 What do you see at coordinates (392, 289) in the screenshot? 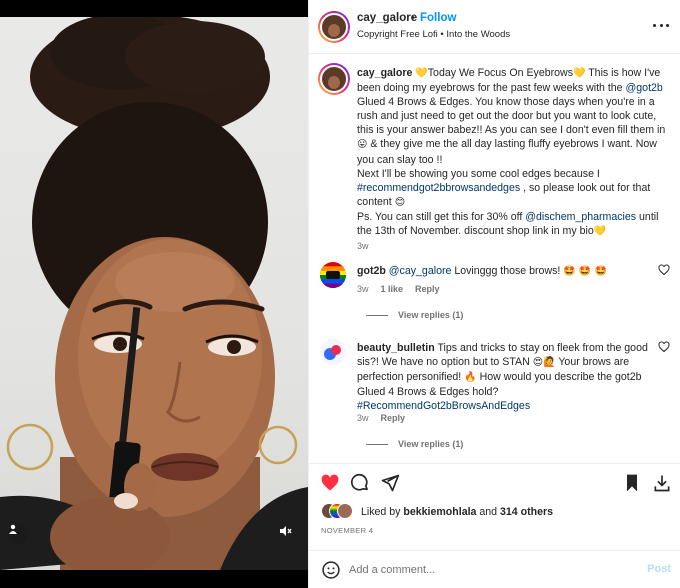
I see `comment-like-count: 1 like` at bounding box center [392, 289].